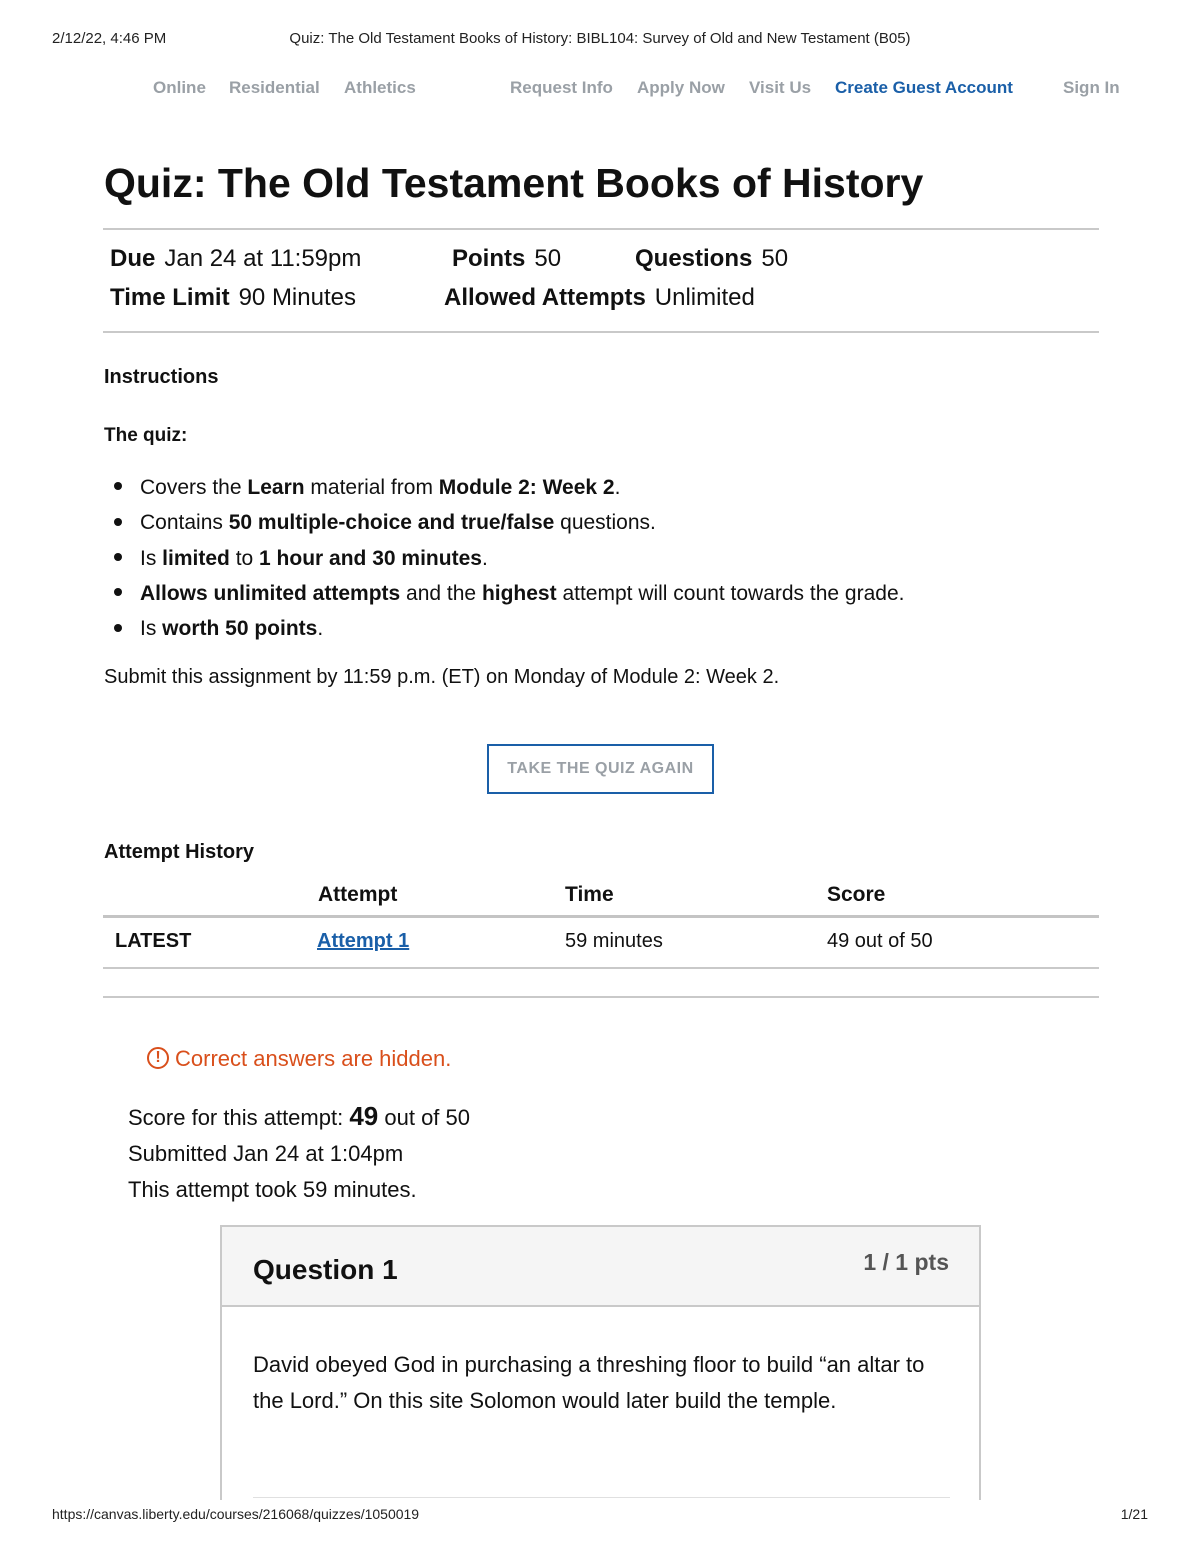  I want to click on meta-due-label: Due, so click(133, 258).